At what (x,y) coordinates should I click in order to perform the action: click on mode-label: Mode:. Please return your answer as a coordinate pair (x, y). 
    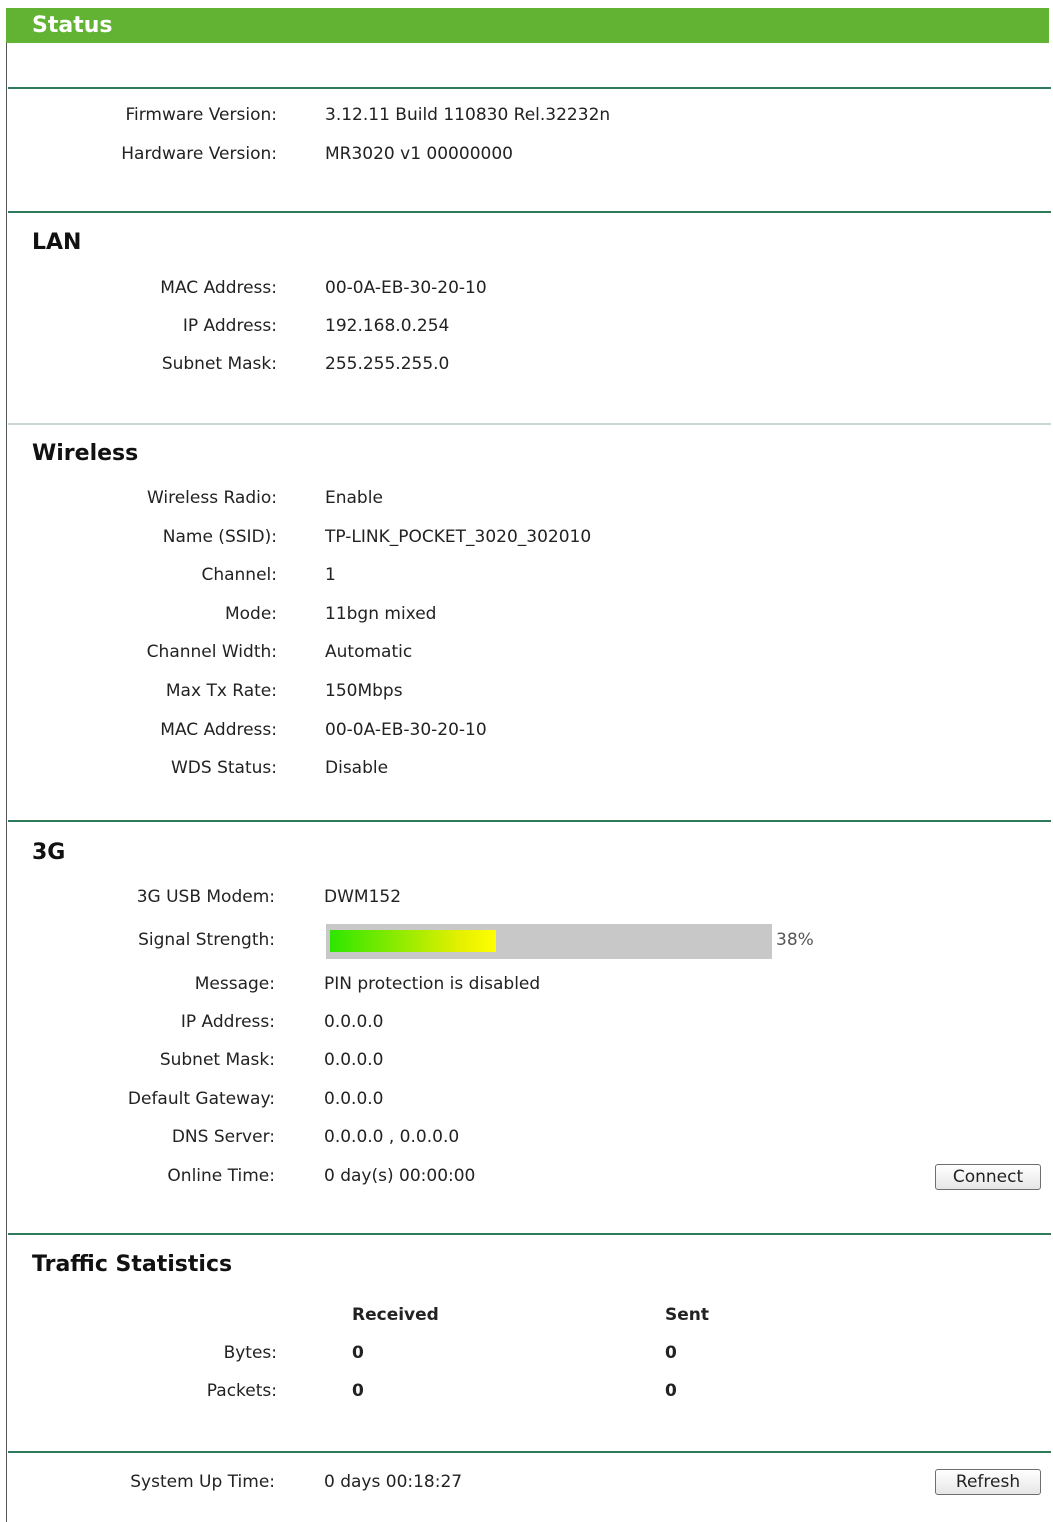
    Looking at the image, I should click on (250, 614).